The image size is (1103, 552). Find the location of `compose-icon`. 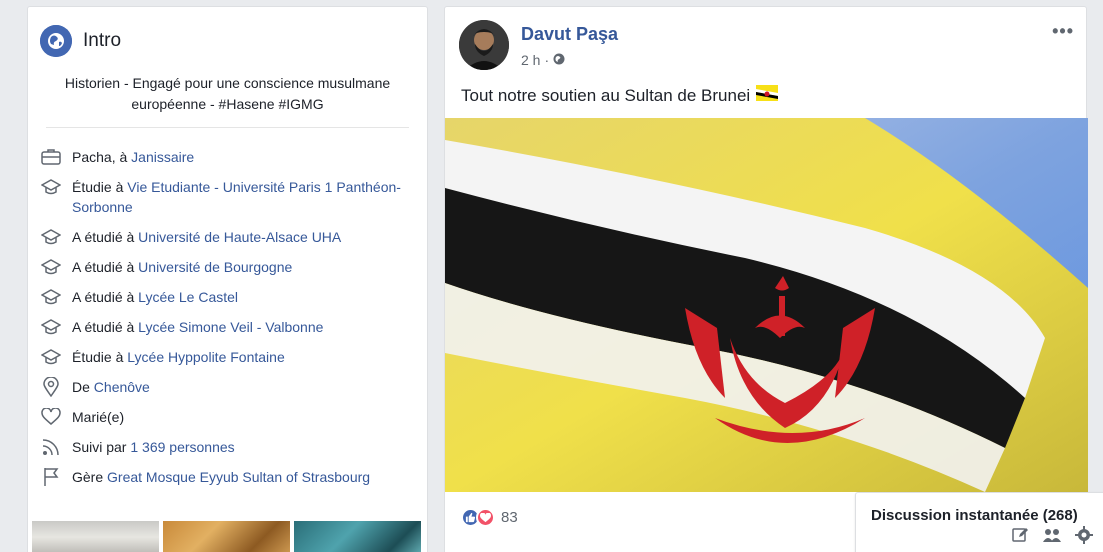

compose-icon is located at coordinates (1020, 535).